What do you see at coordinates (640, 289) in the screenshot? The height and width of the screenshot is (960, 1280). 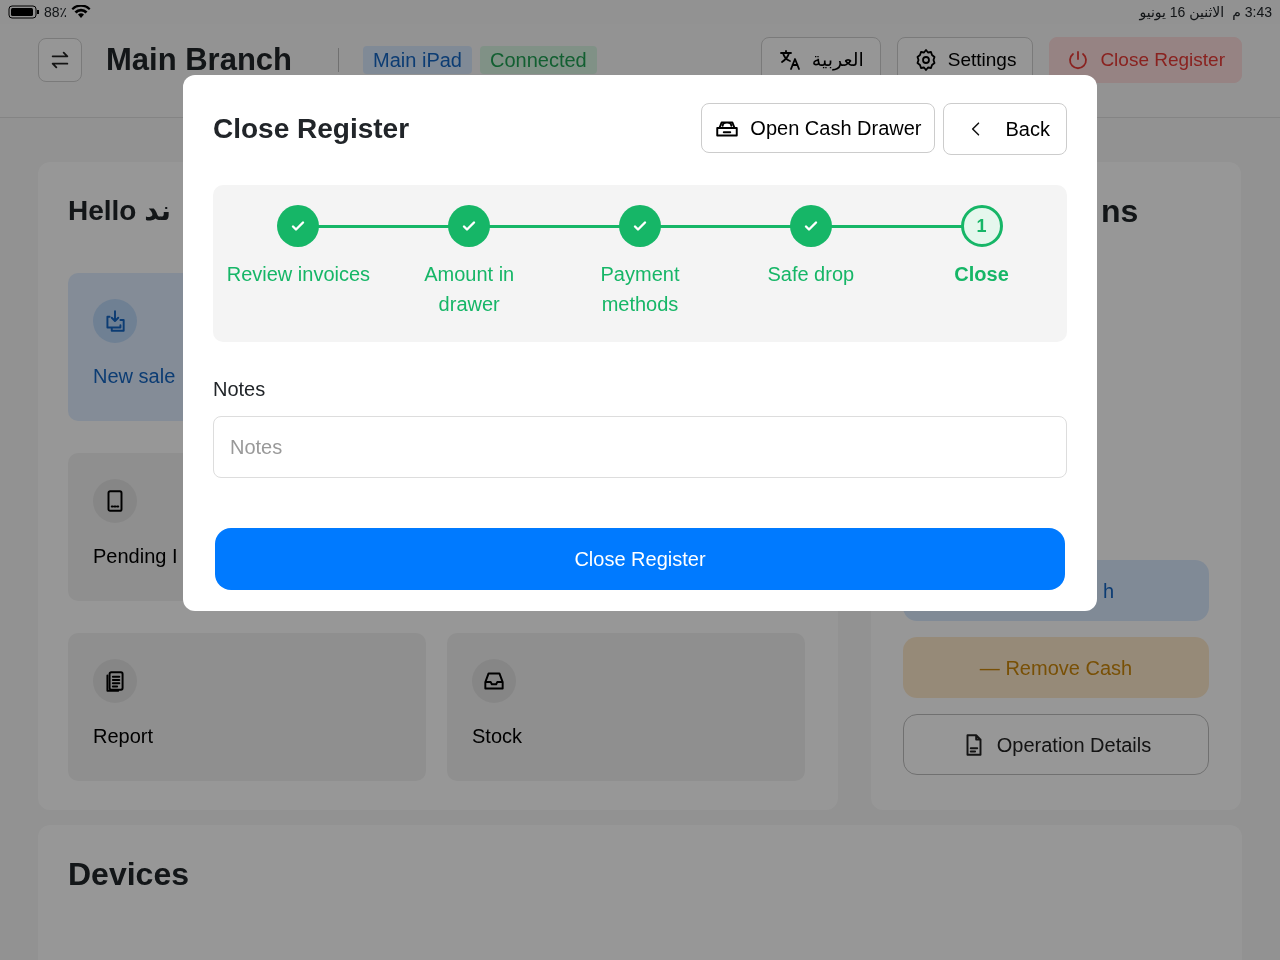 I see `step-label: Payment methods` at bounding box center [640, 289].